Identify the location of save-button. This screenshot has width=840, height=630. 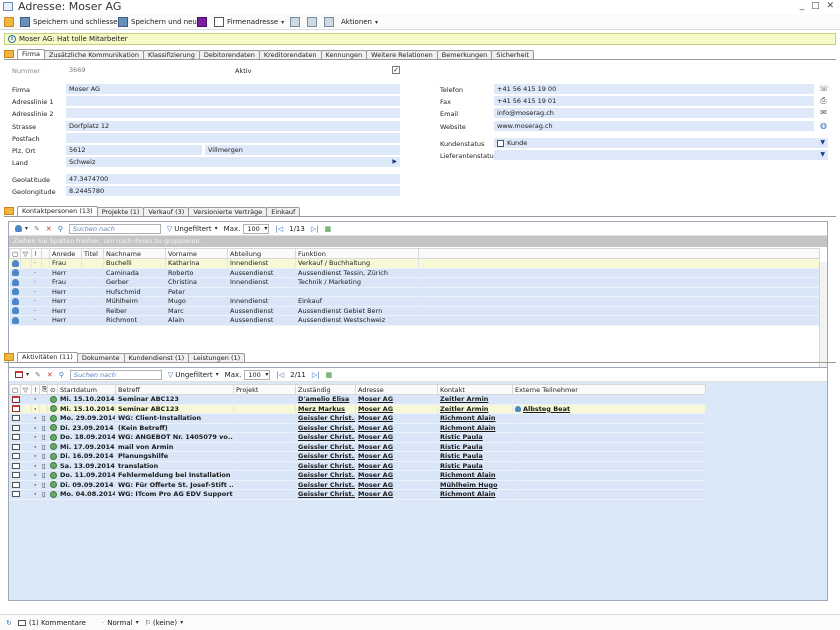
(203, 22).